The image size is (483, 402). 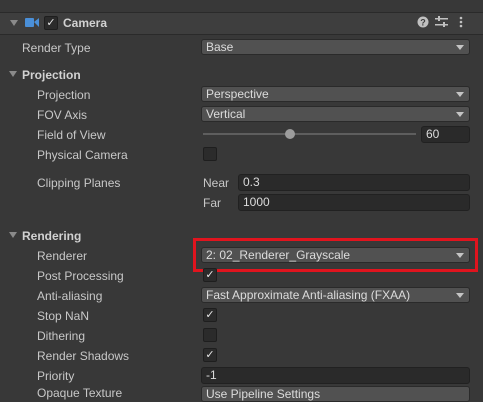 What do you see at coordinates (56, 376) in the screenshot?
I see `priority-label: Priority` at bounding box center [56, 376].